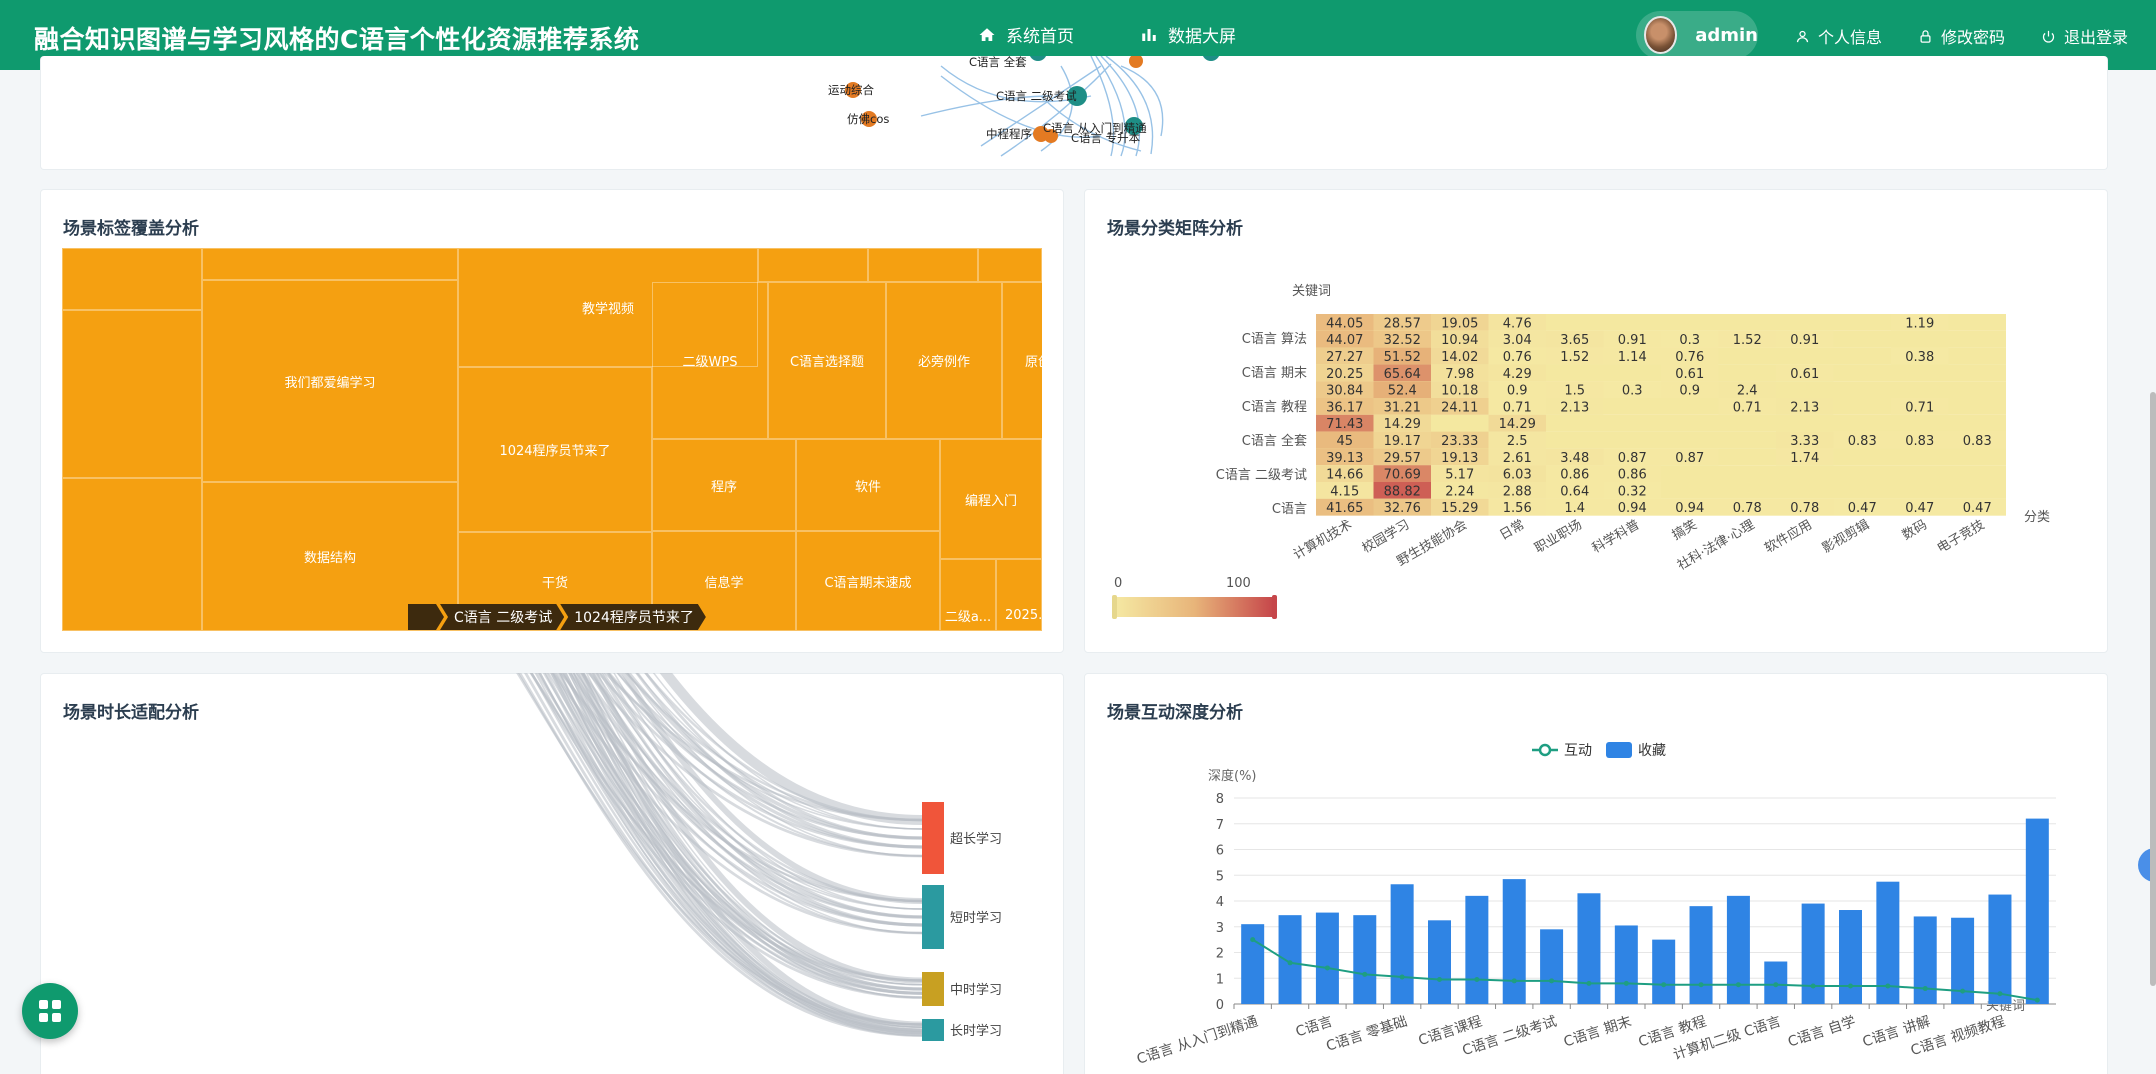 Image resolution: width=2156 pixels, height=1074 pixels. What do you see at coordinates (1850, 37) in the screenshot?
I see `profile-label: 个人信息` at bounding box center [1850, 37].